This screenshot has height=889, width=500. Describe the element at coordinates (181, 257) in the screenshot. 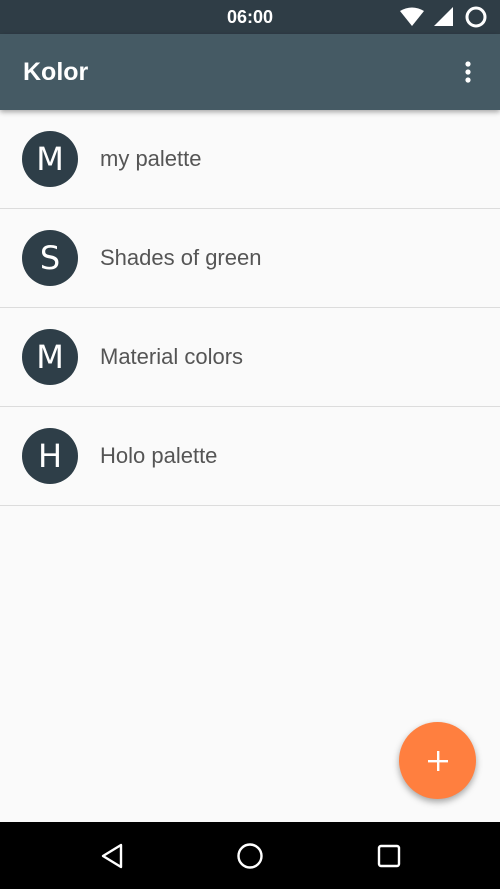

I see `palette-name: Shades of green` at that location.